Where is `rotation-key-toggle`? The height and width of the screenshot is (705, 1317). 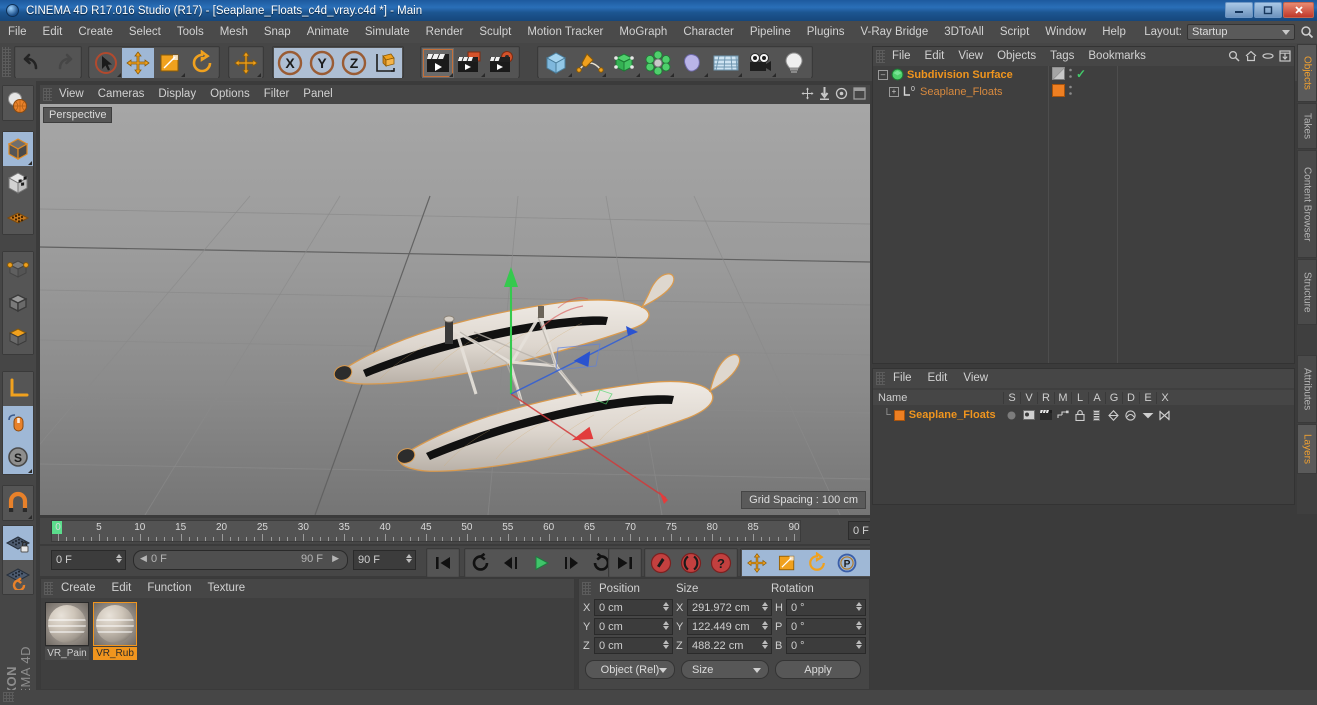 rotation-key-toggle is located at coordinates (817, 563).